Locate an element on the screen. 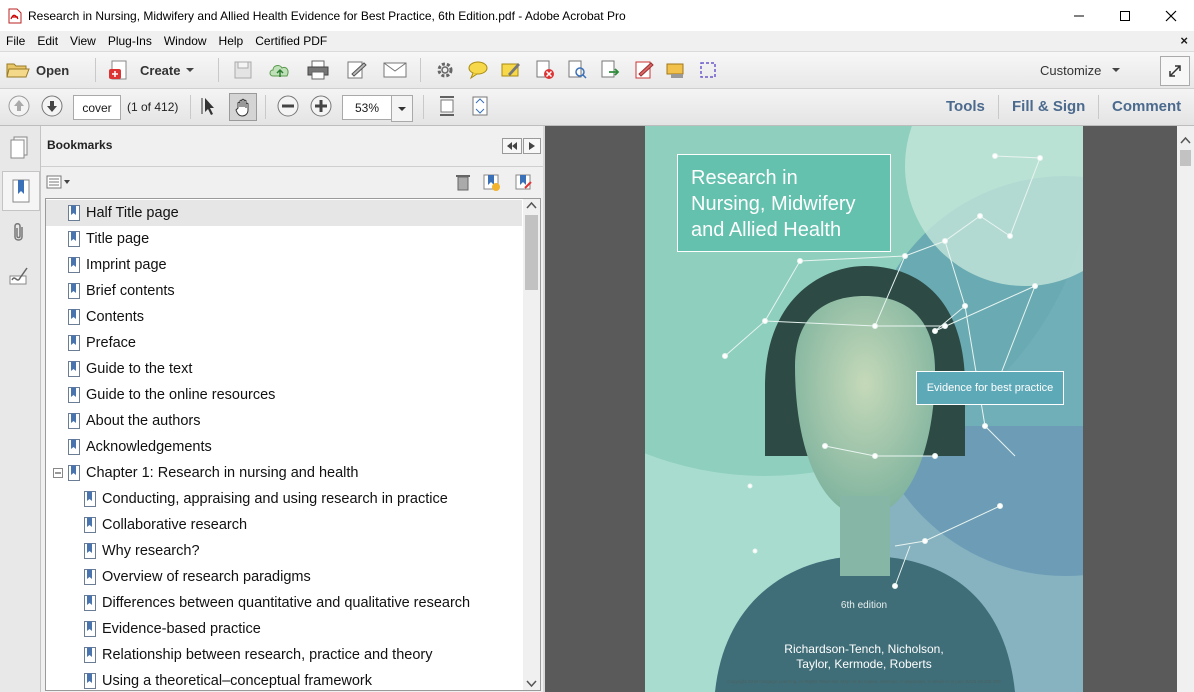 The height and width of the screenshot is (692, 1194). zoom-in-icon is located at coordinates (321, 106).